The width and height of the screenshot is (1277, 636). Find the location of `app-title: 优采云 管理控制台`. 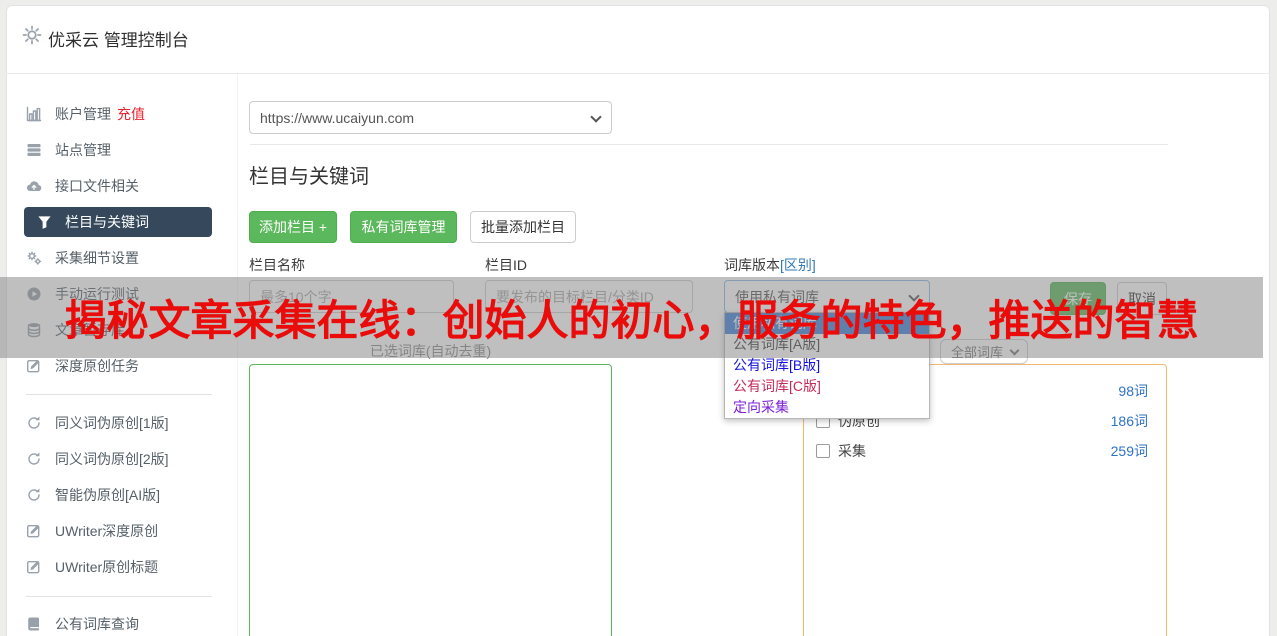

app-title: 优采云 管理控制台 is located at coordinates (118, 40).